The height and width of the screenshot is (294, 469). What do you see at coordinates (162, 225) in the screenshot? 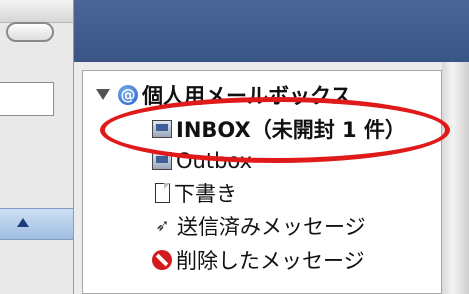
I see `paper-plane-icon: ➶` at bounding box center [162, 225].